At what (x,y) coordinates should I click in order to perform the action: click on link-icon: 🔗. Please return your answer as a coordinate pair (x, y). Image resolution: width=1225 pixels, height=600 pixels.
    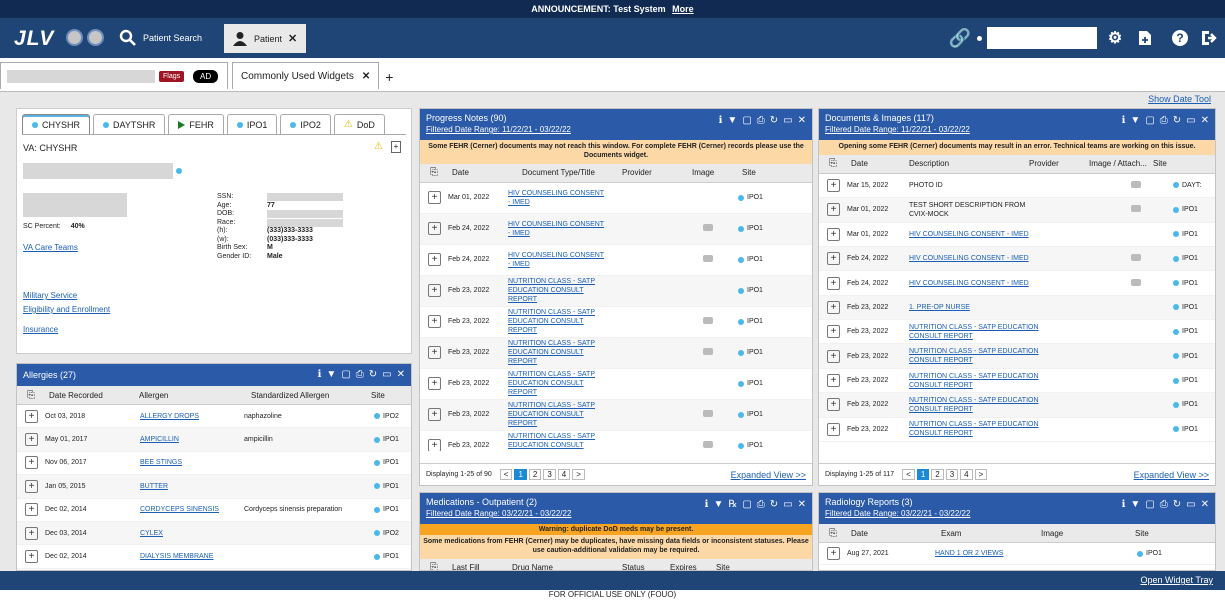
    Looking at the image, I should click on (960, 38).